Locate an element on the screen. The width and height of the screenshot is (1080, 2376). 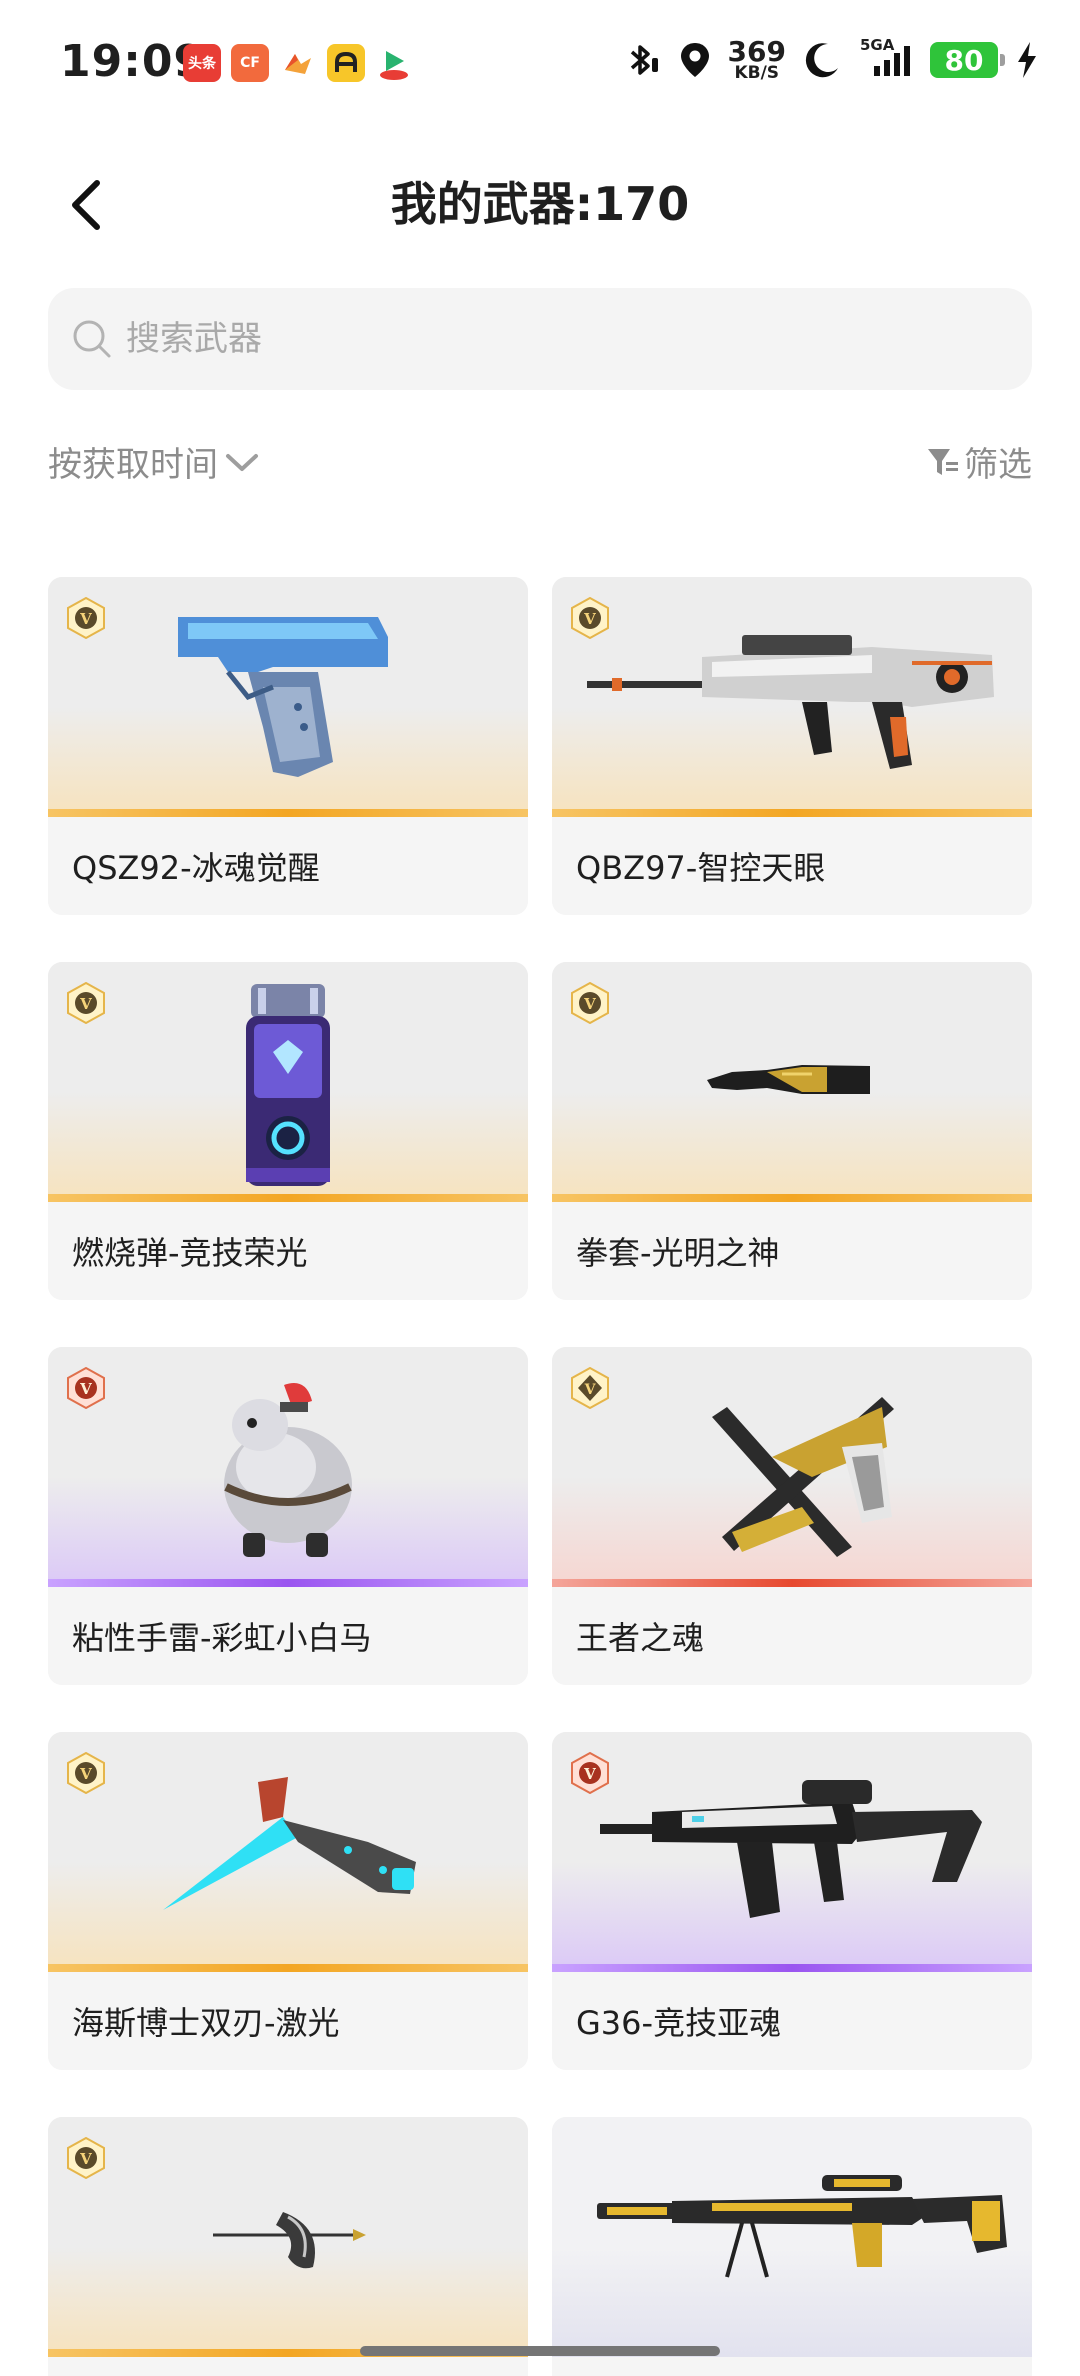
search-bar is located at coordinates (540, 339).